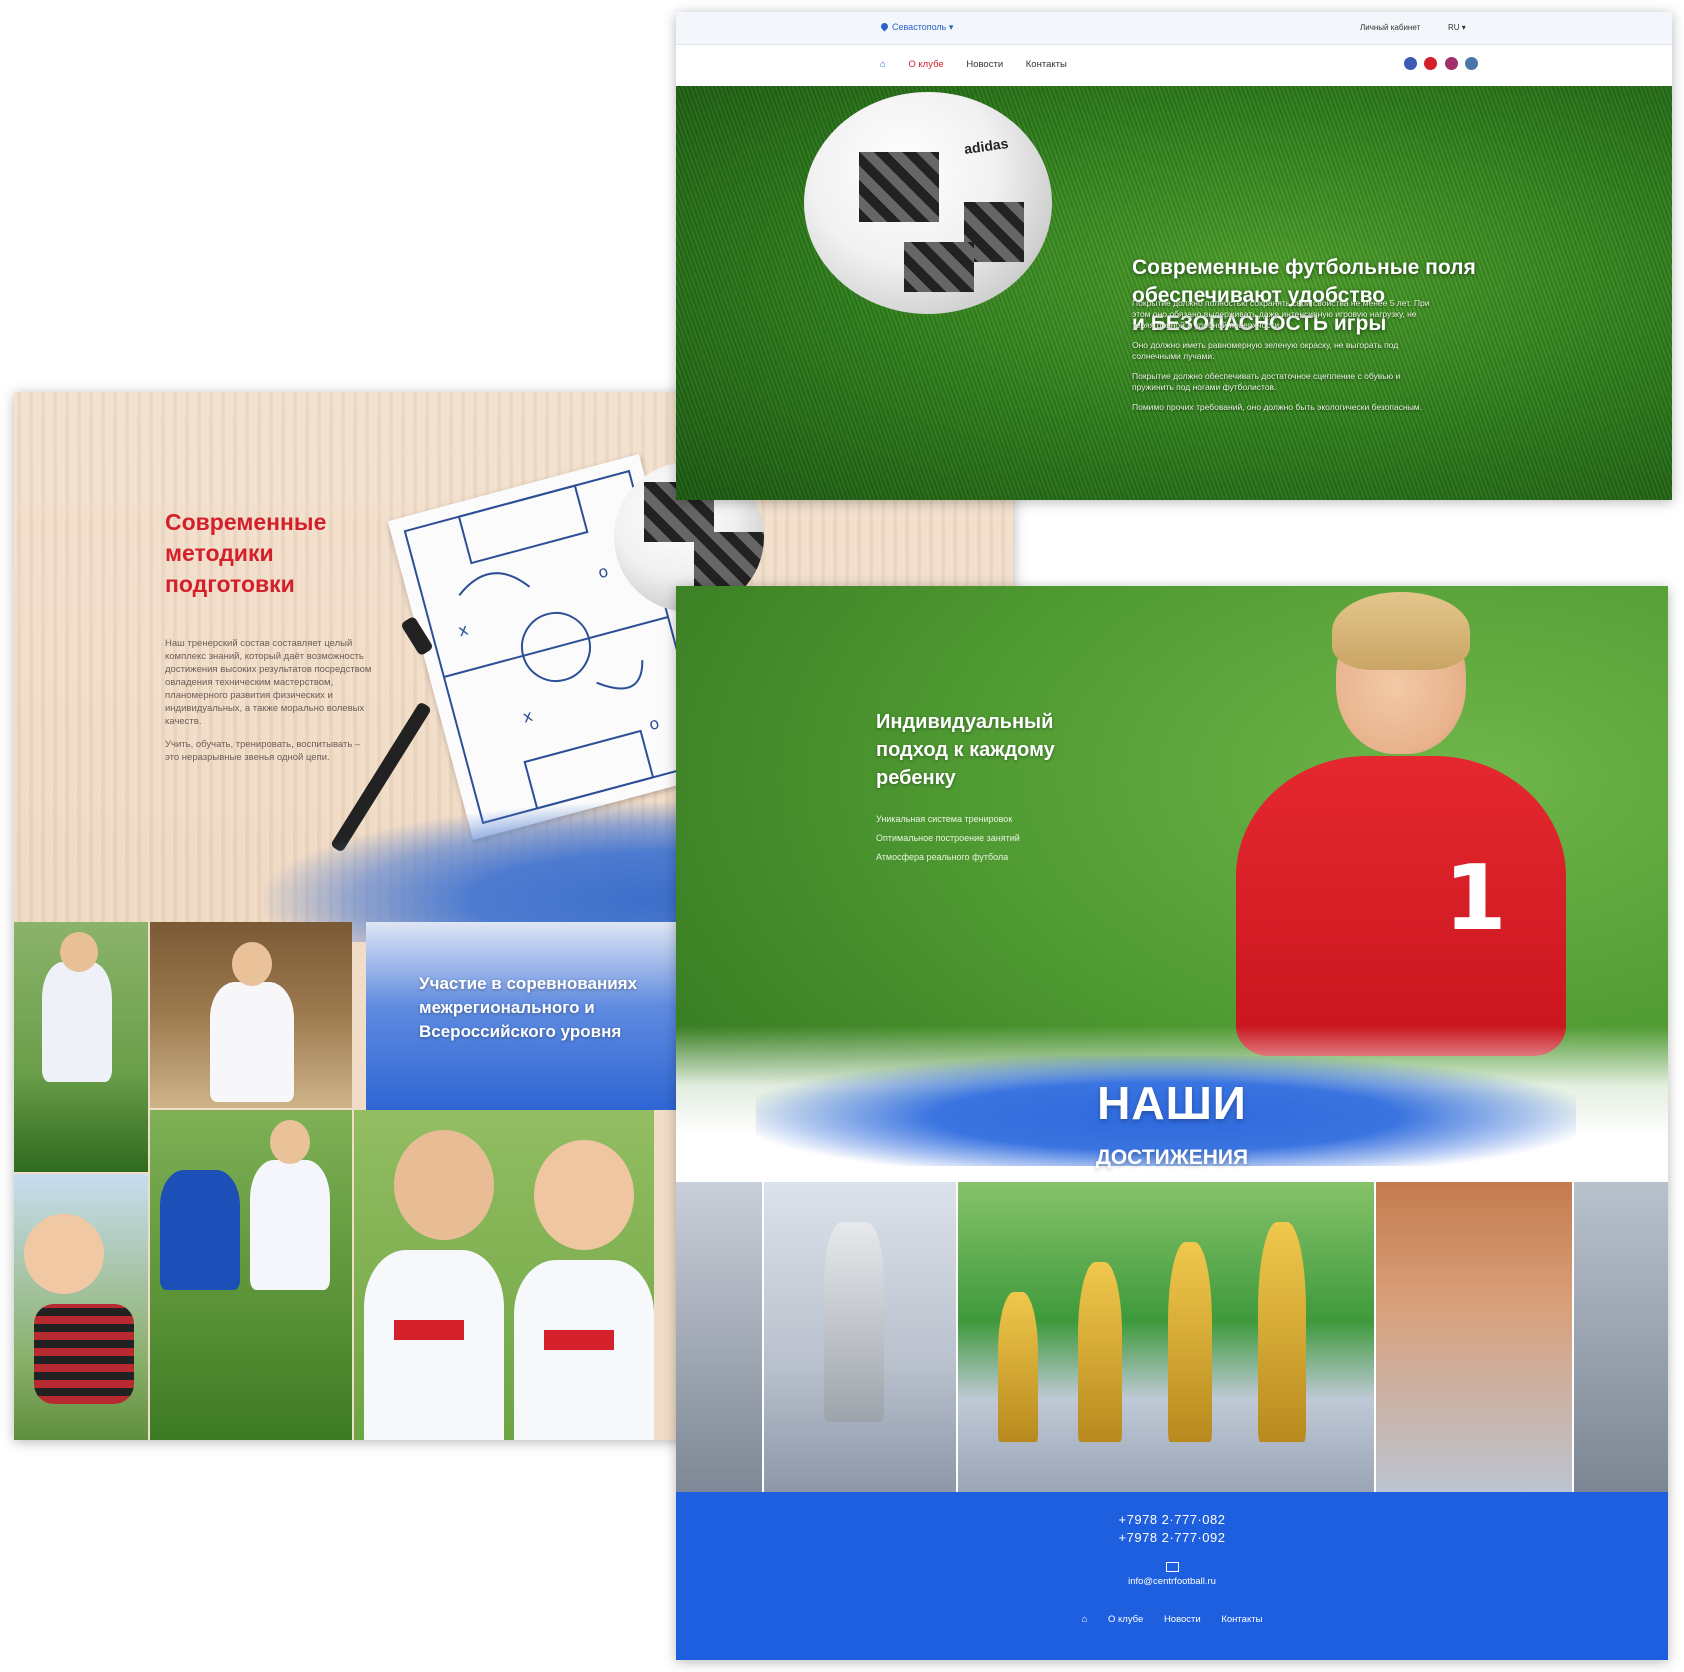  What do you see at coordinates (1442, 66) in the screenshot?
I see `social-links` at bounding box center [1442, 66].